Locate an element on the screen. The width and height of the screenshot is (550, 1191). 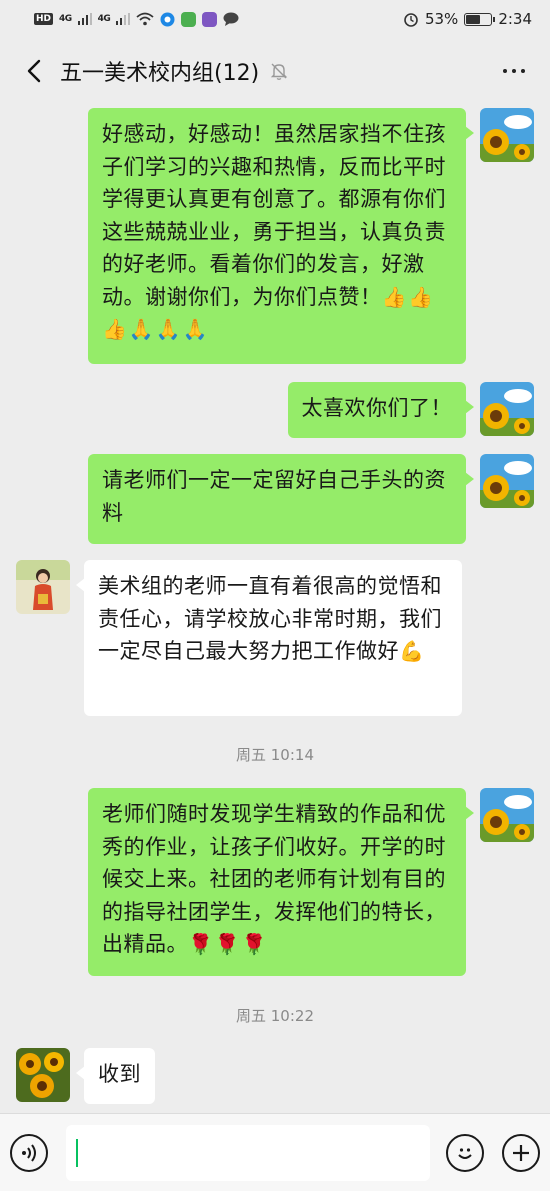
message-bubble: 请老师们一定一定留好自己手头的资料 is located at coordinates (281, 499).